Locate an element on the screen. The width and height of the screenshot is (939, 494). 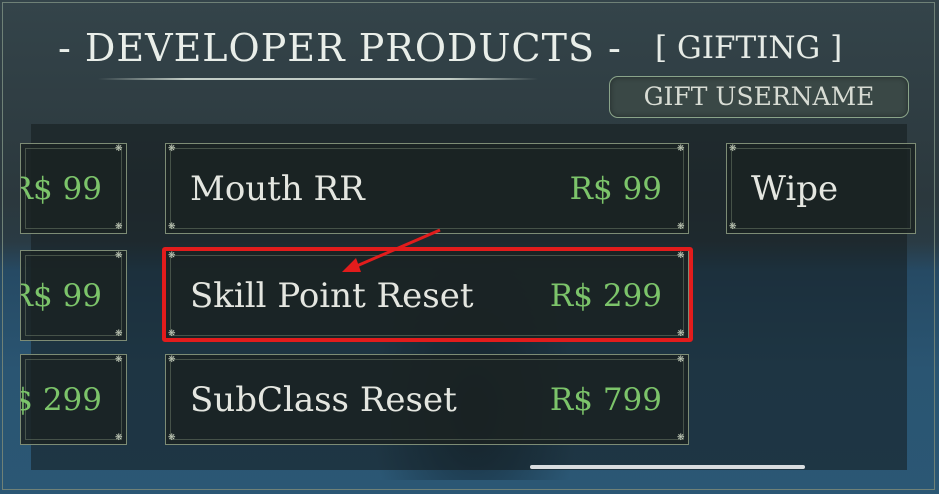
product-name: Mouth RR is located at coordinates (277, 188).